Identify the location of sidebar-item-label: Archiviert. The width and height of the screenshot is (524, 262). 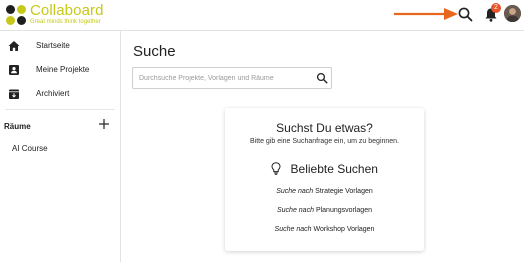
(53, 93).